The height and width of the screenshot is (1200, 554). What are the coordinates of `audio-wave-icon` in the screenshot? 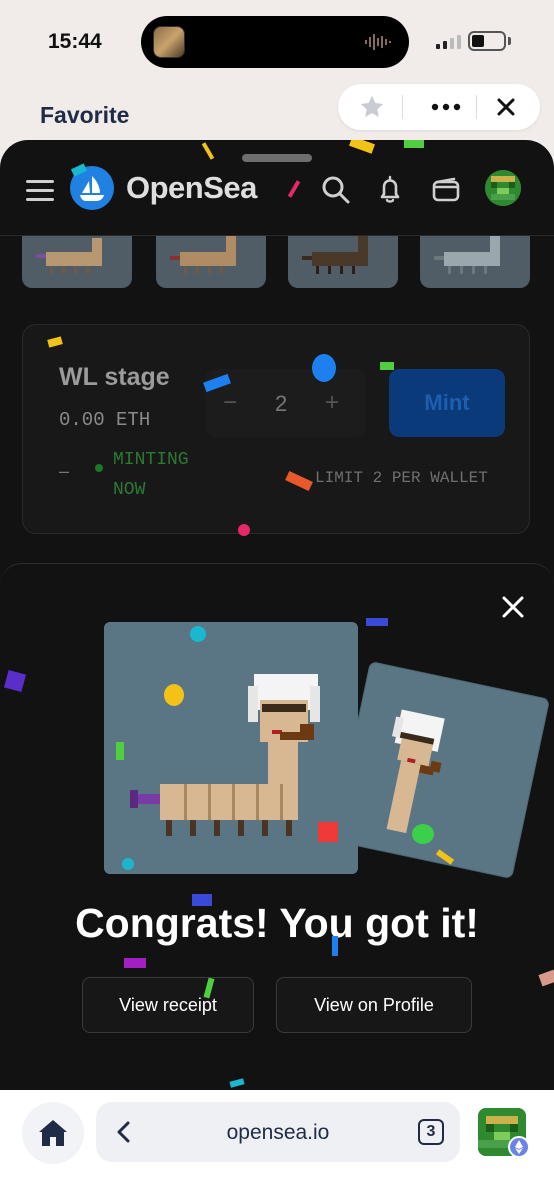 It's located at (378, 42).